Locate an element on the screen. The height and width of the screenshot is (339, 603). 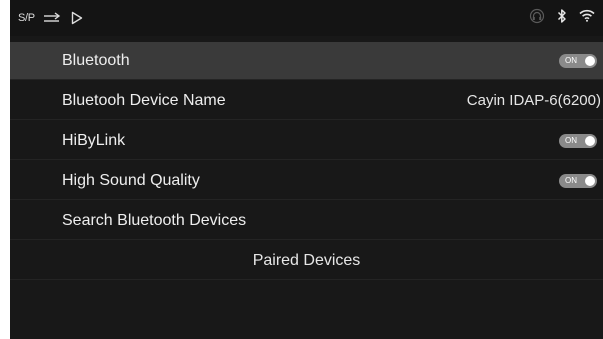
bluetooth-toggle-text: ON is located at coordinates (571, 60).